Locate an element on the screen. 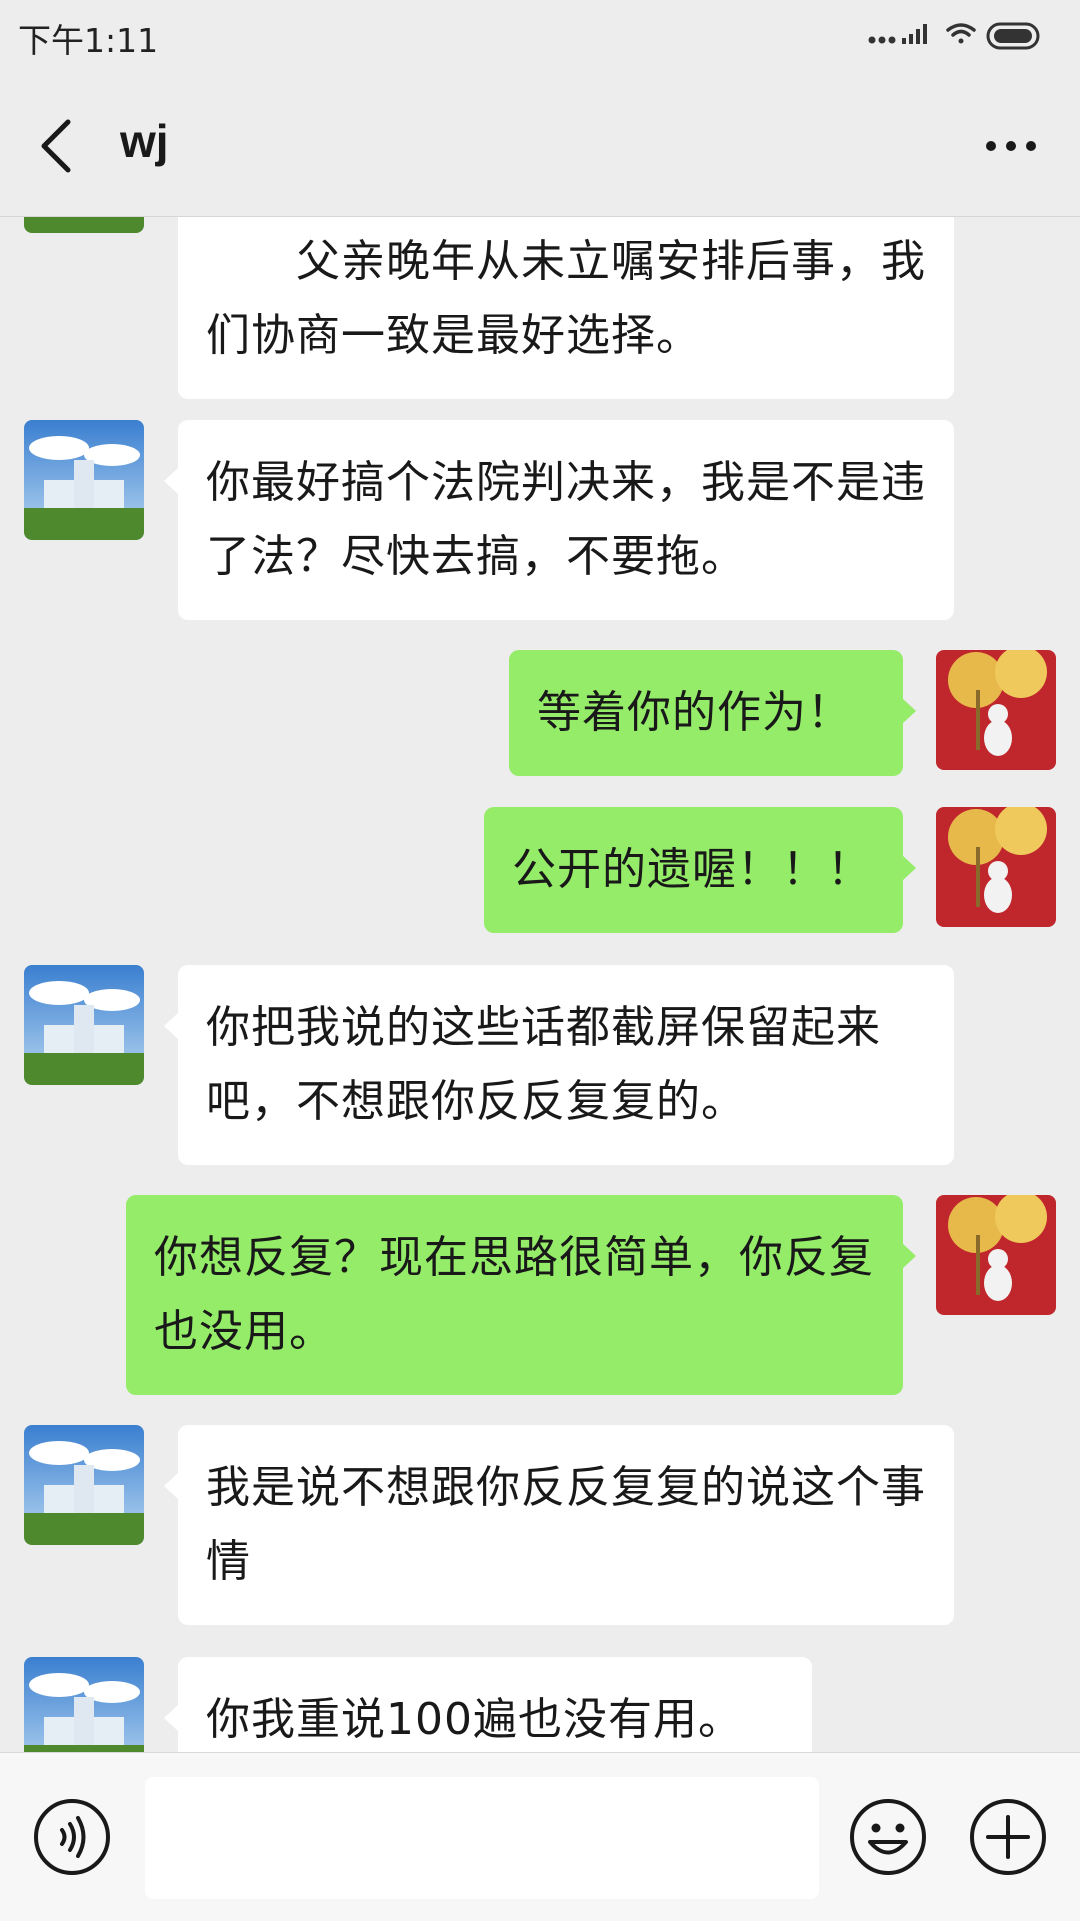 The image size is (1080, 1921). input-bar is located at coordinates (540, 1836).